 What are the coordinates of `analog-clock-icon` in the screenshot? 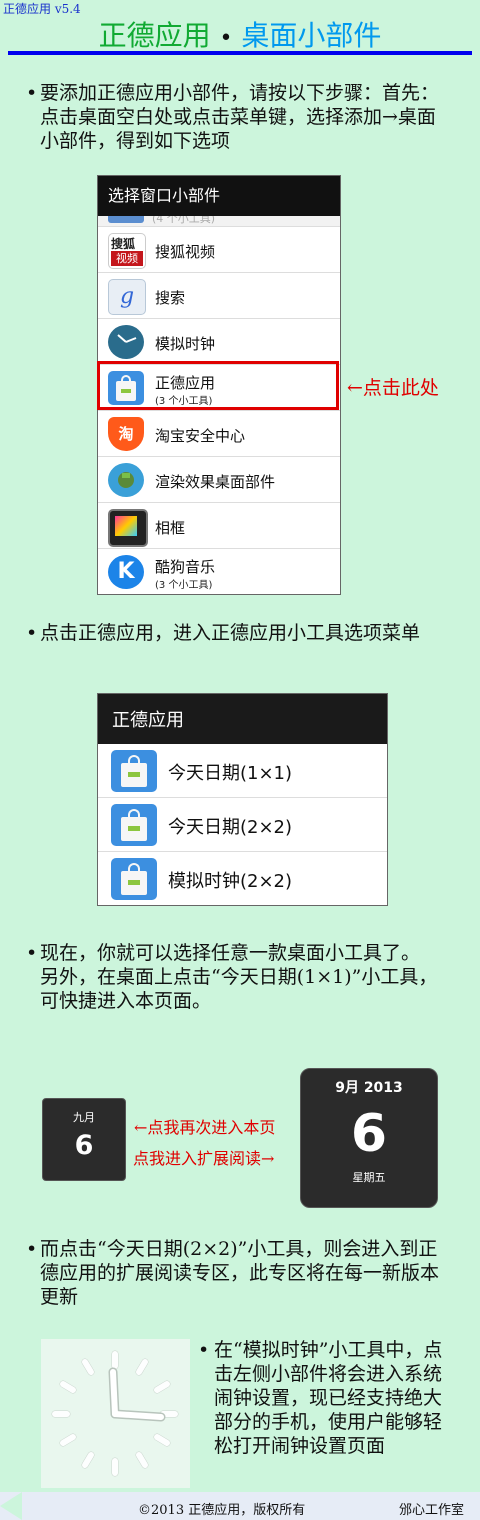 It's located at (126, 342).